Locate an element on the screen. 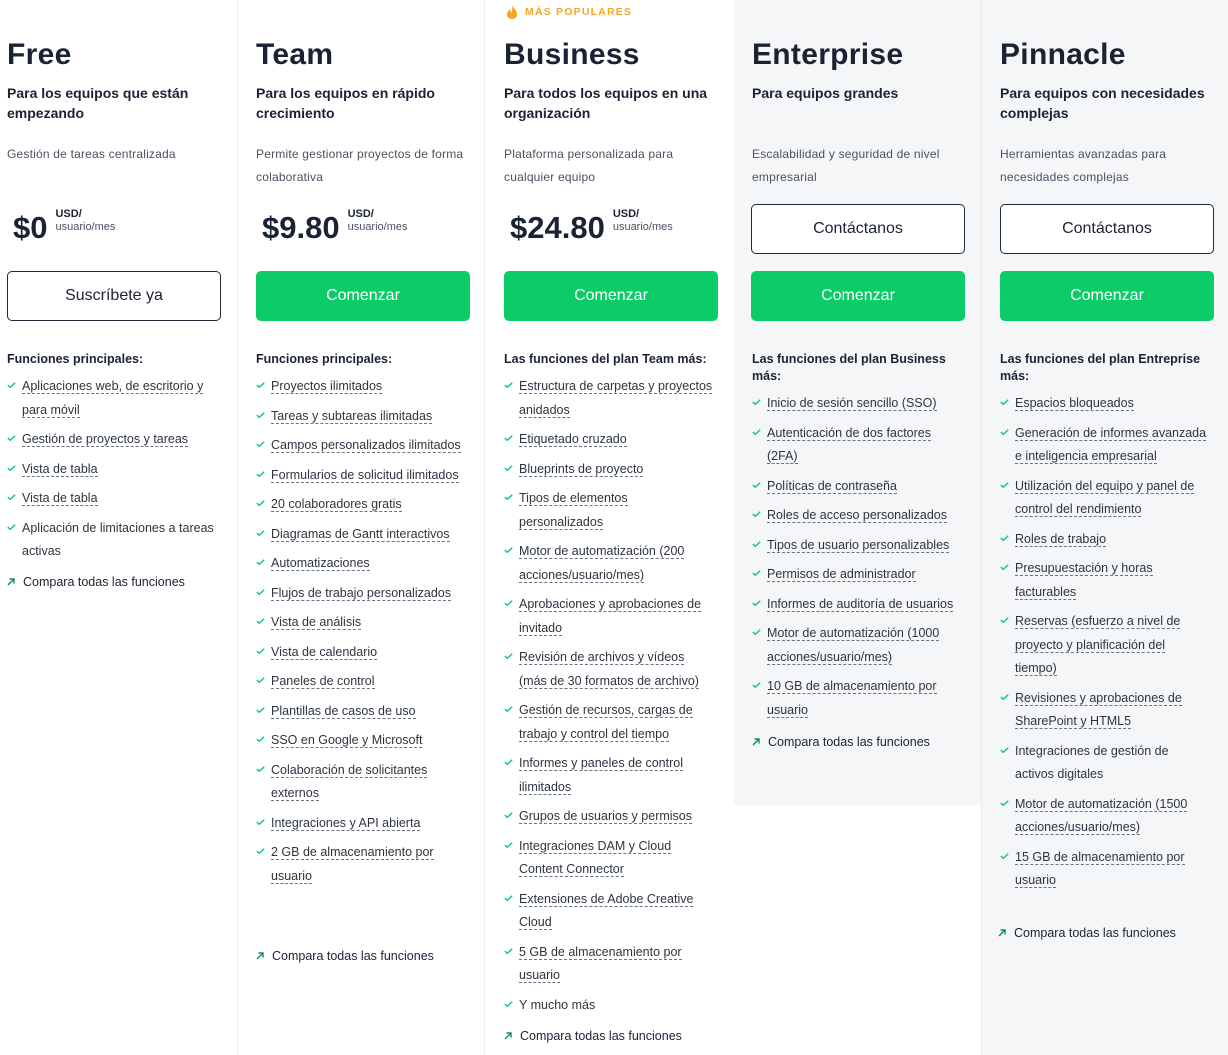  feature-item: Integraciones y API abierta is located at coordinates (361, 824).